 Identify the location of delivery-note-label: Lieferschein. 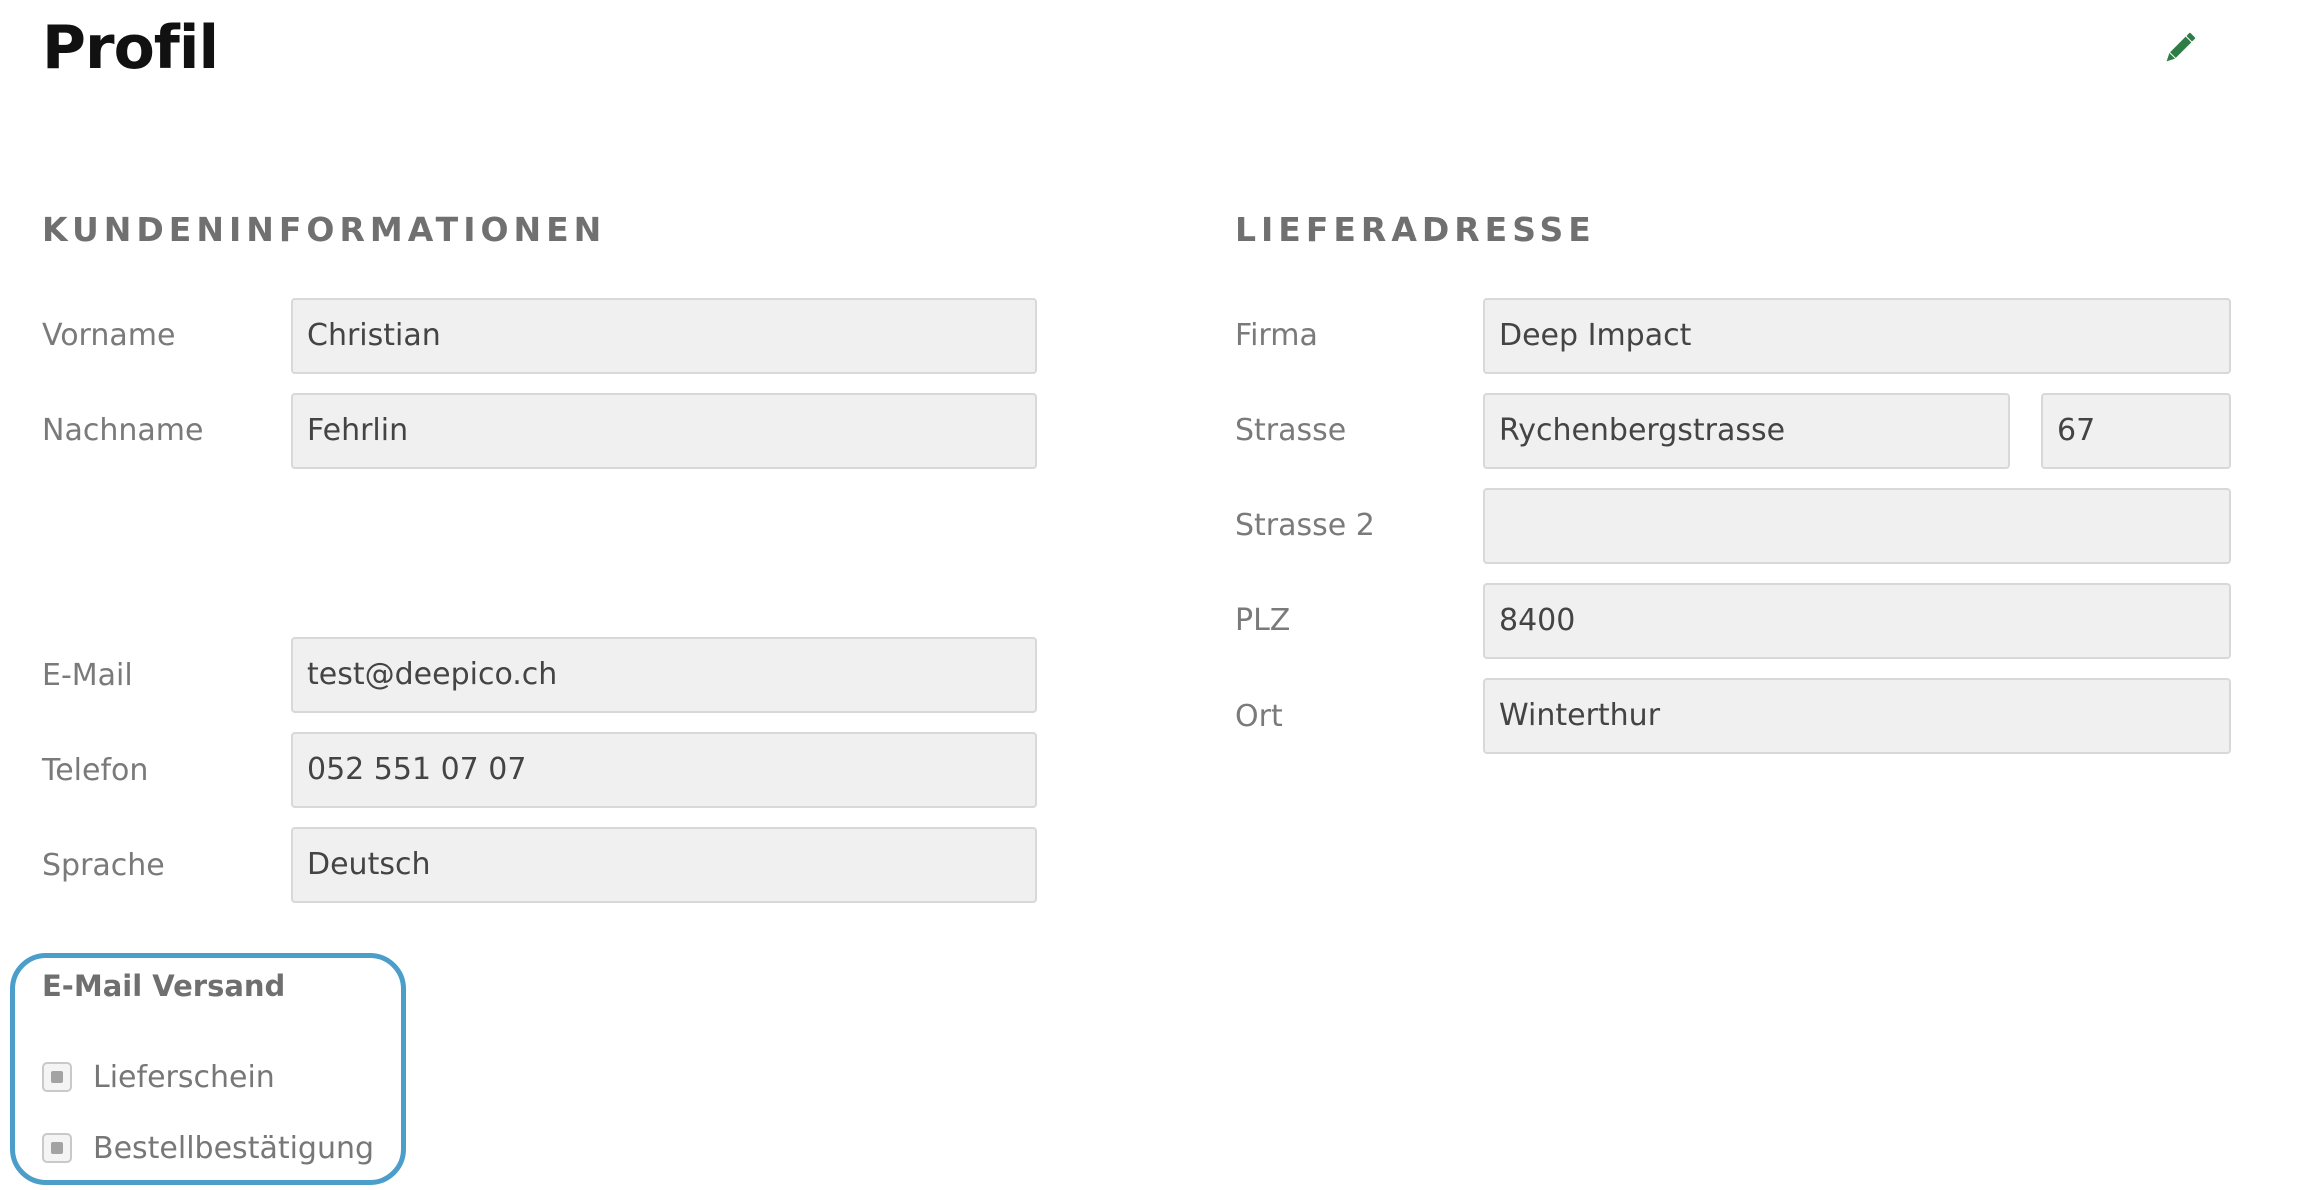
(184, 1078).